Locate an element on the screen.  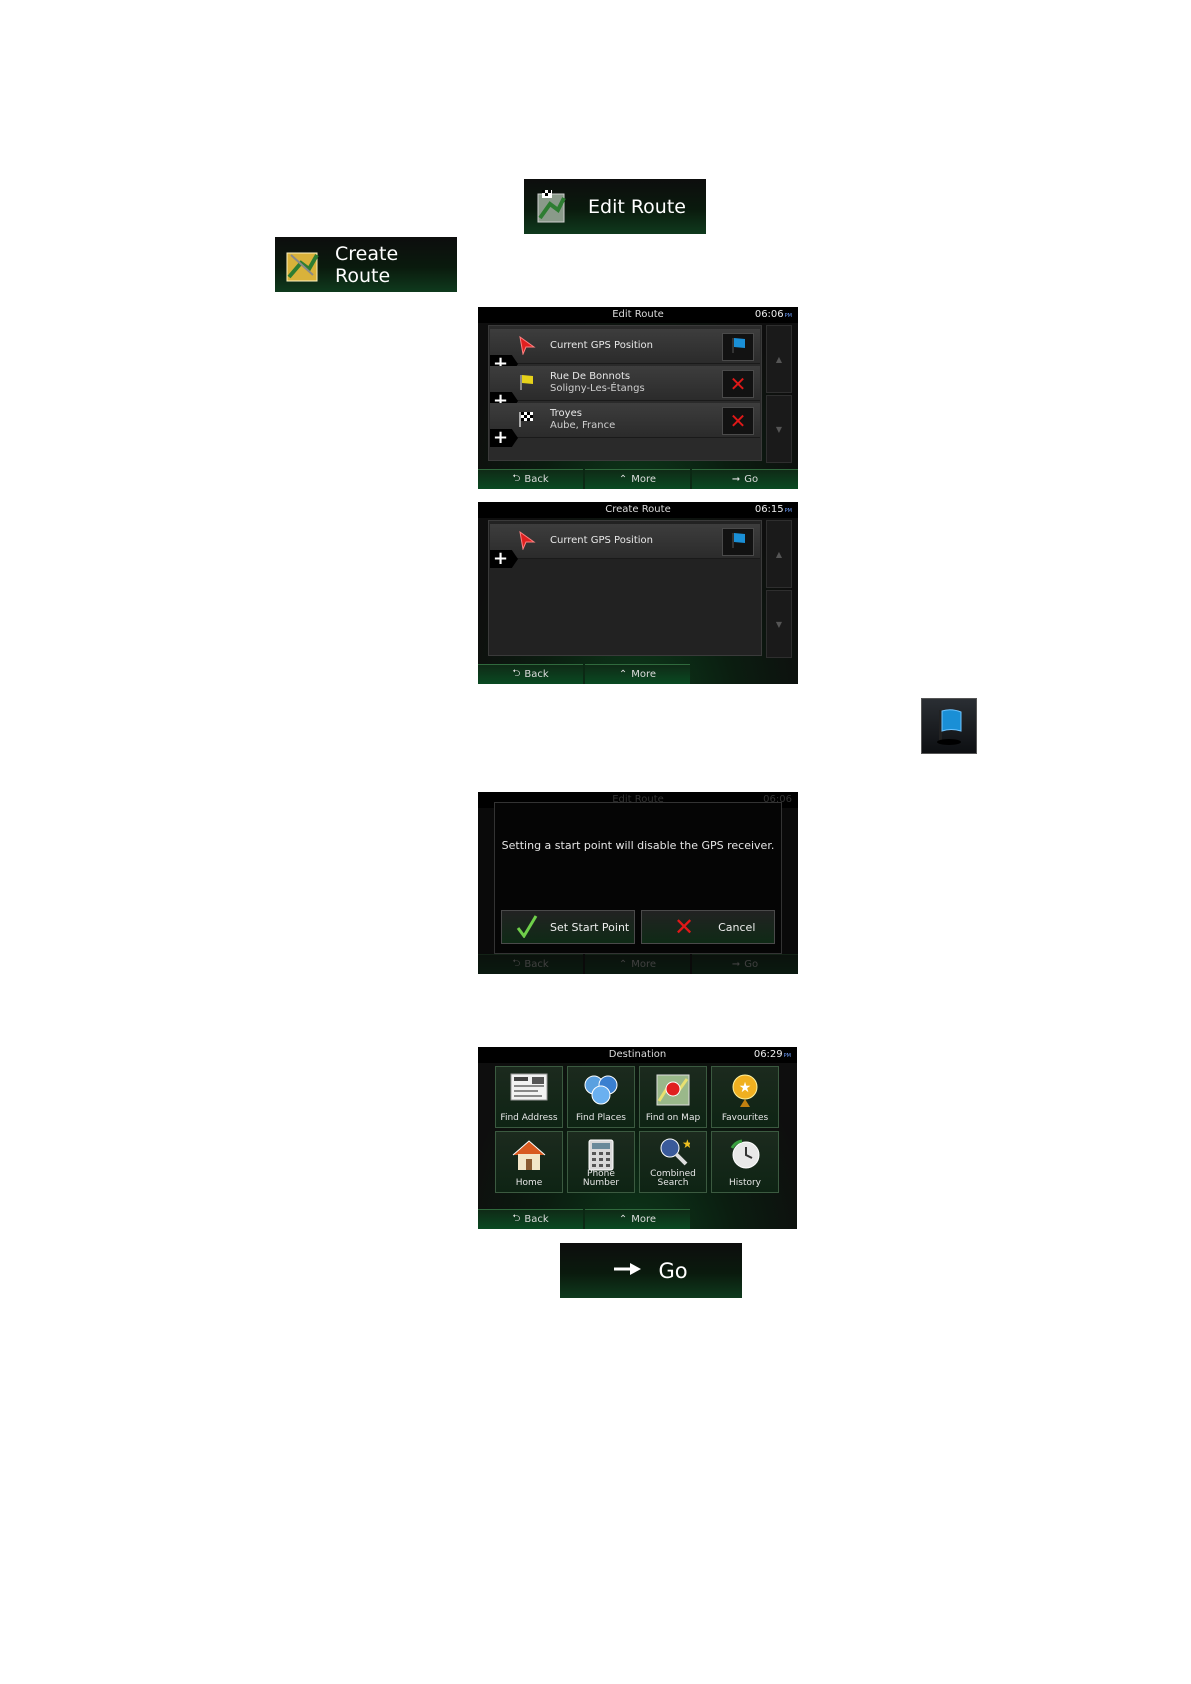
create-route-button: Create Route is located at coordinates (366, 264).